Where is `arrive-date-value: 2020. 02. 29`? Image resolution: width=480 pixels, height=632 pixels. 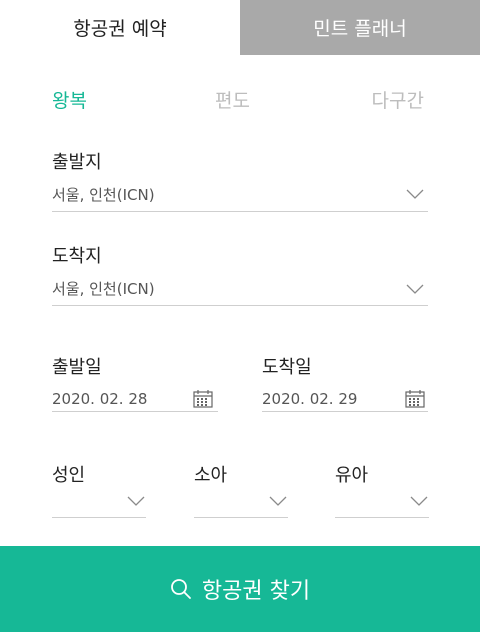
arrive-date-value: 2020. 02. 29 is located at coordinates (309, 399).